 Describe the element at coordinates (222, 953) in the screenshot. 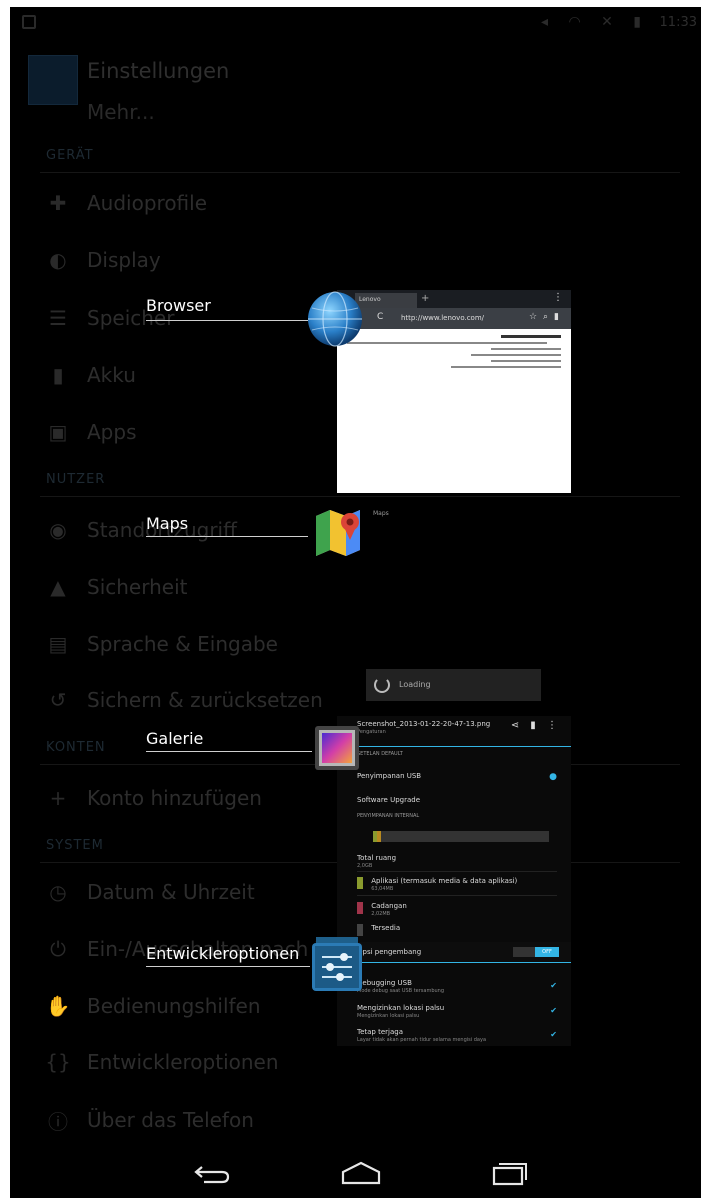

I see `recent-app-label-entwickleroptionen: Entwickleroptionen` at that location.